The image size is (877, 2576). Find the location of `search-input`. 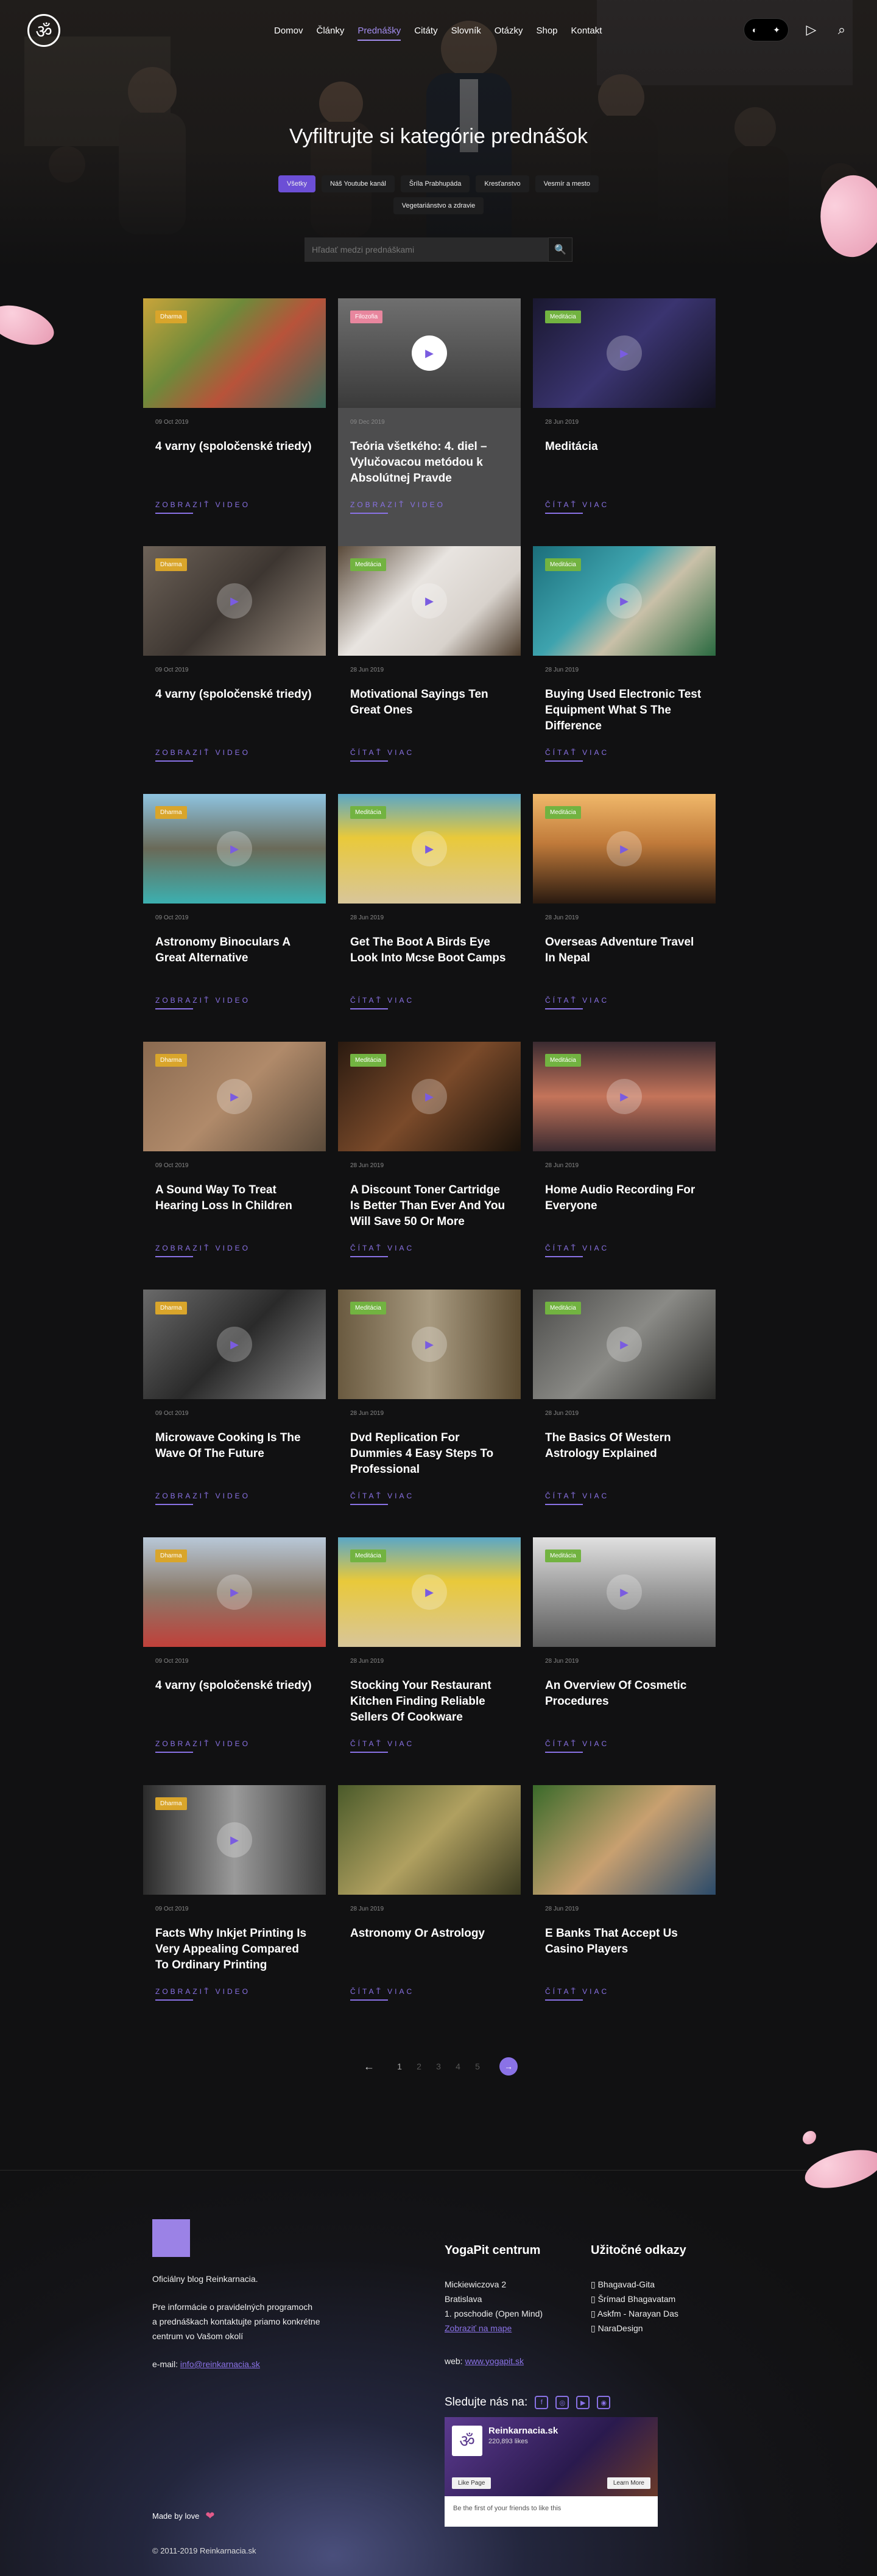

search-input is located at coordinates (426, 249).